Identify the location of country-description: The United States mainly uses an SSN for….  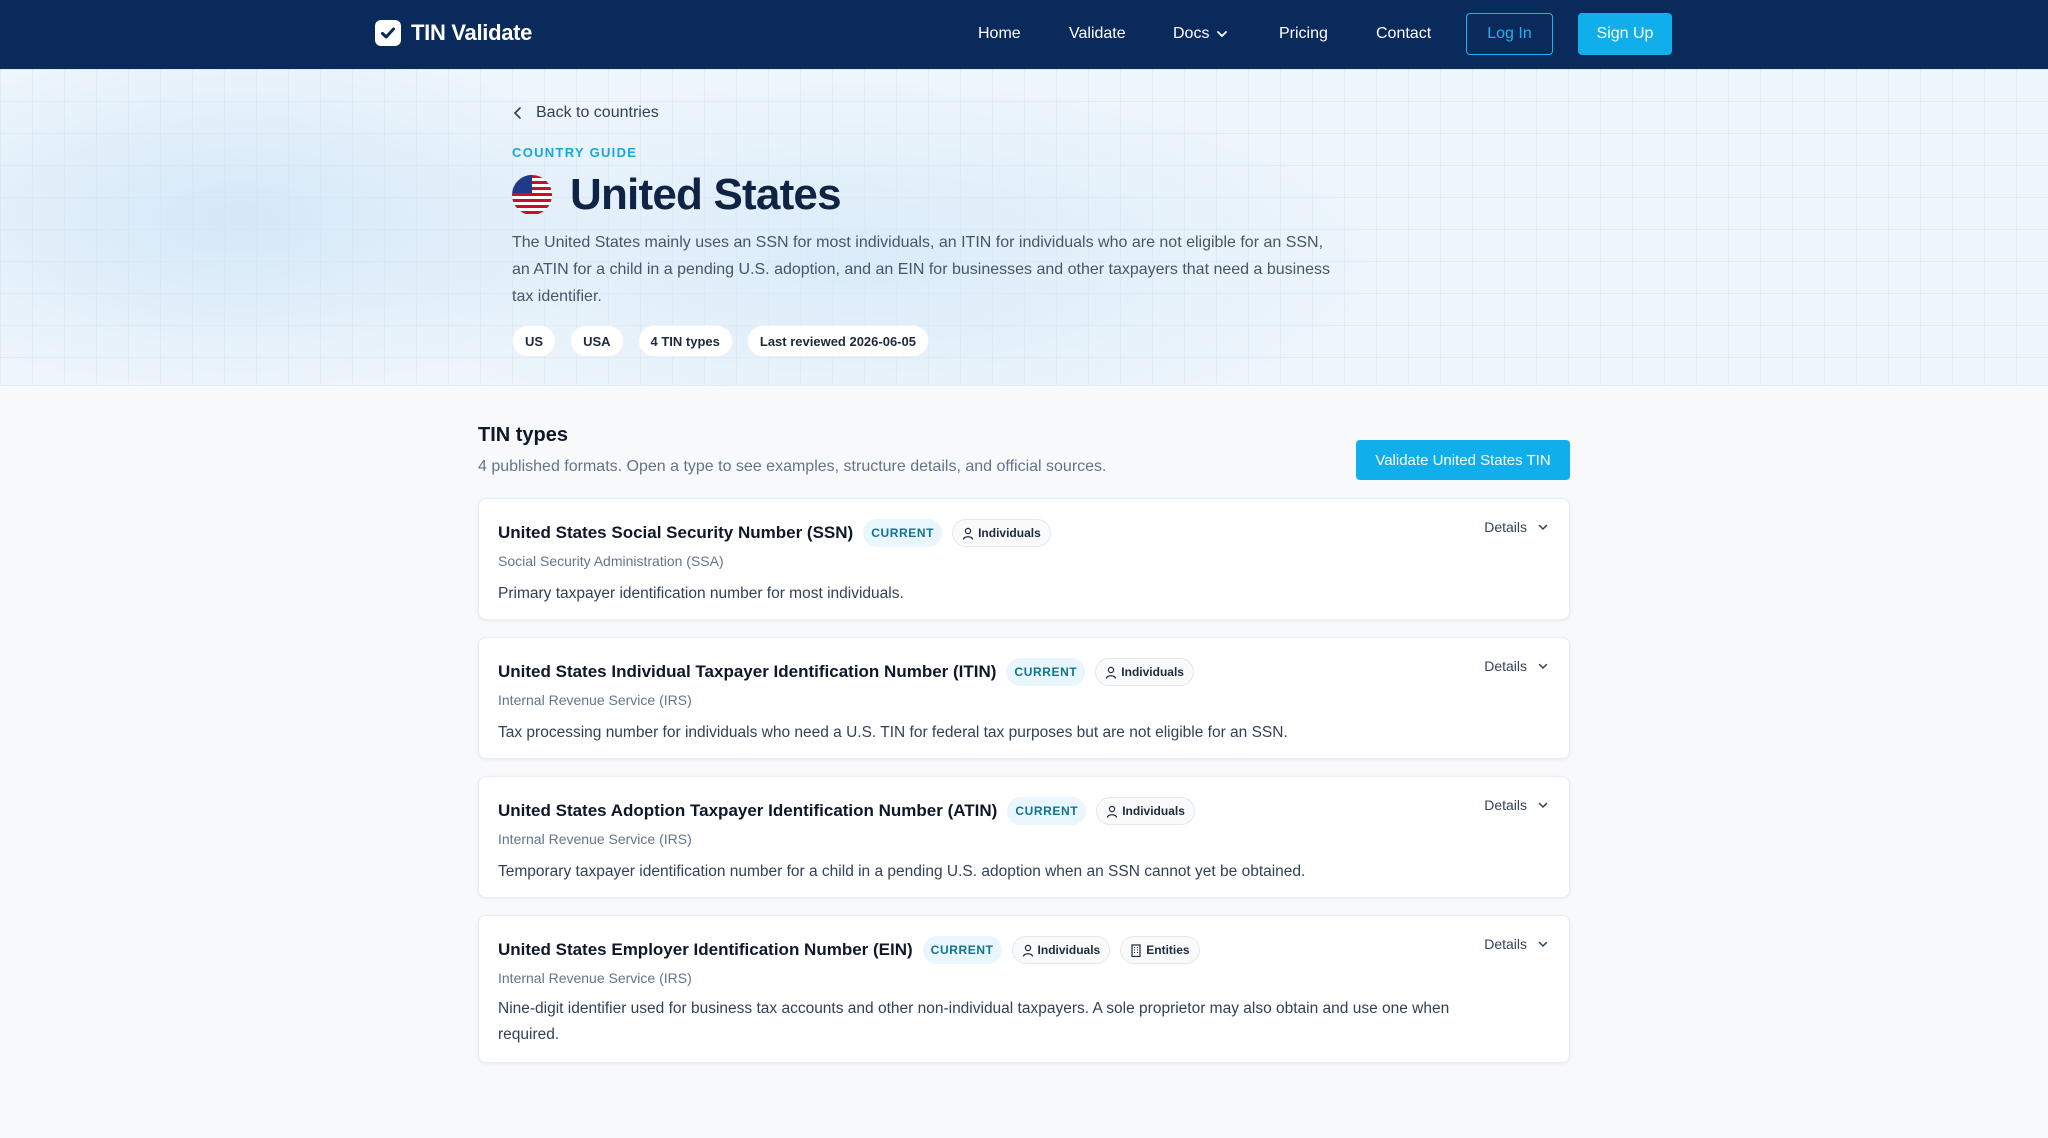
(921, 269).